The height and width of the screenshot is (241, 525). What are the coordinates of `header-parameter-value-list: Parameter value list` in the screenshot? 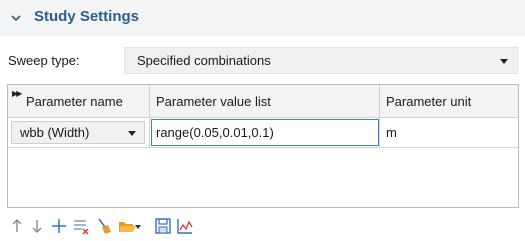 It's located at (265, 101).